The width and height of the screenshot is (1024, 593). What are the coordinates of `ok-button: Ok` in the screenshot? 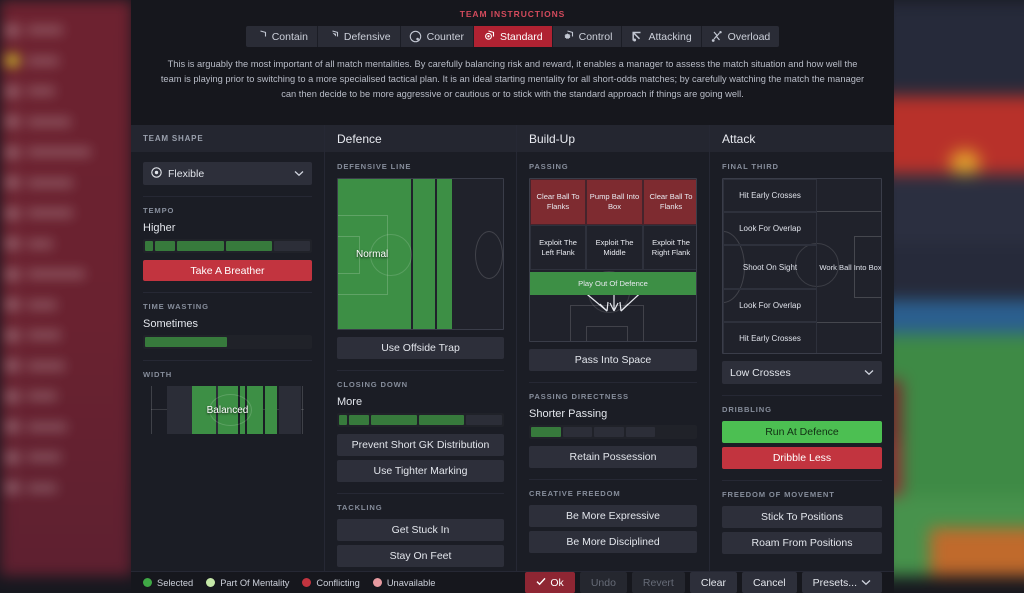 It's located at (549, 582).